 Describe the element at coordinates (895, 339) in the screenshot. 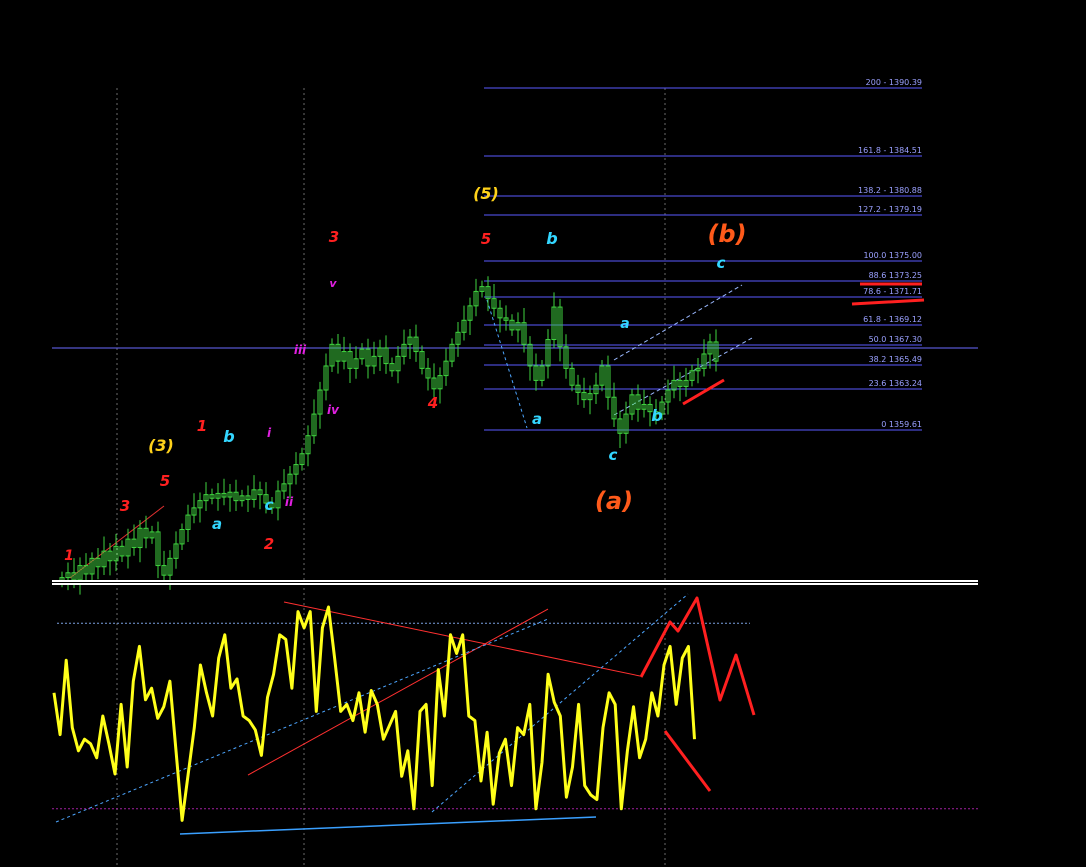

I see `fib-level-label: 50.0 1367.30` at that location.